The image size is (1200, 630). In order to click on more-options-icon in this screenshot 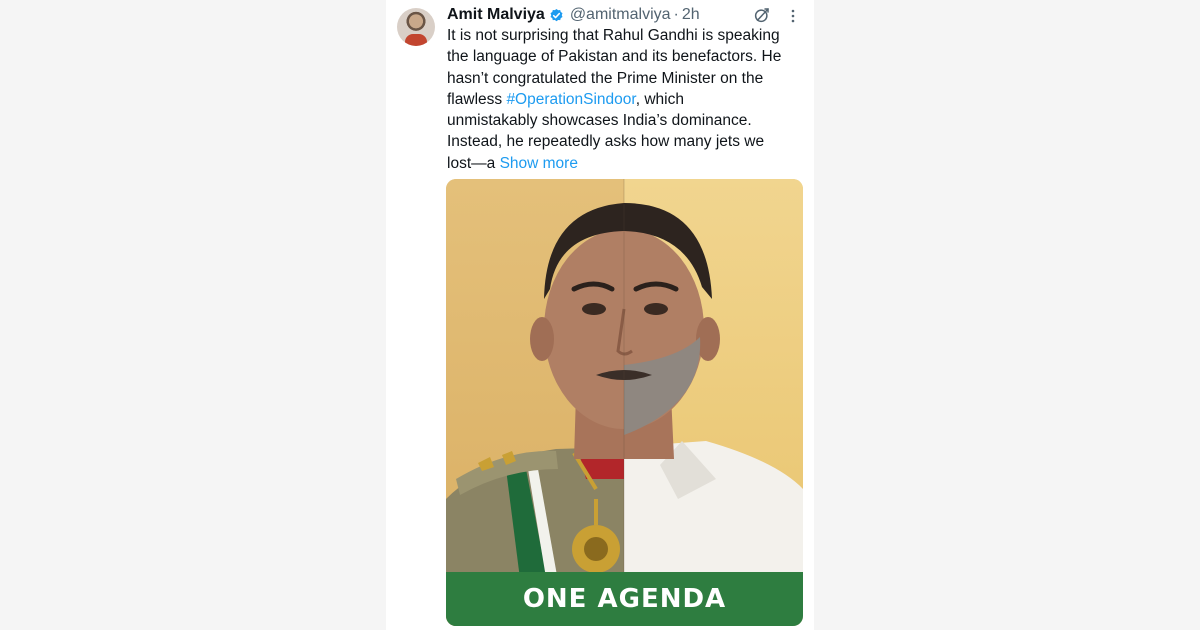, I will do `click(793, 16)`.